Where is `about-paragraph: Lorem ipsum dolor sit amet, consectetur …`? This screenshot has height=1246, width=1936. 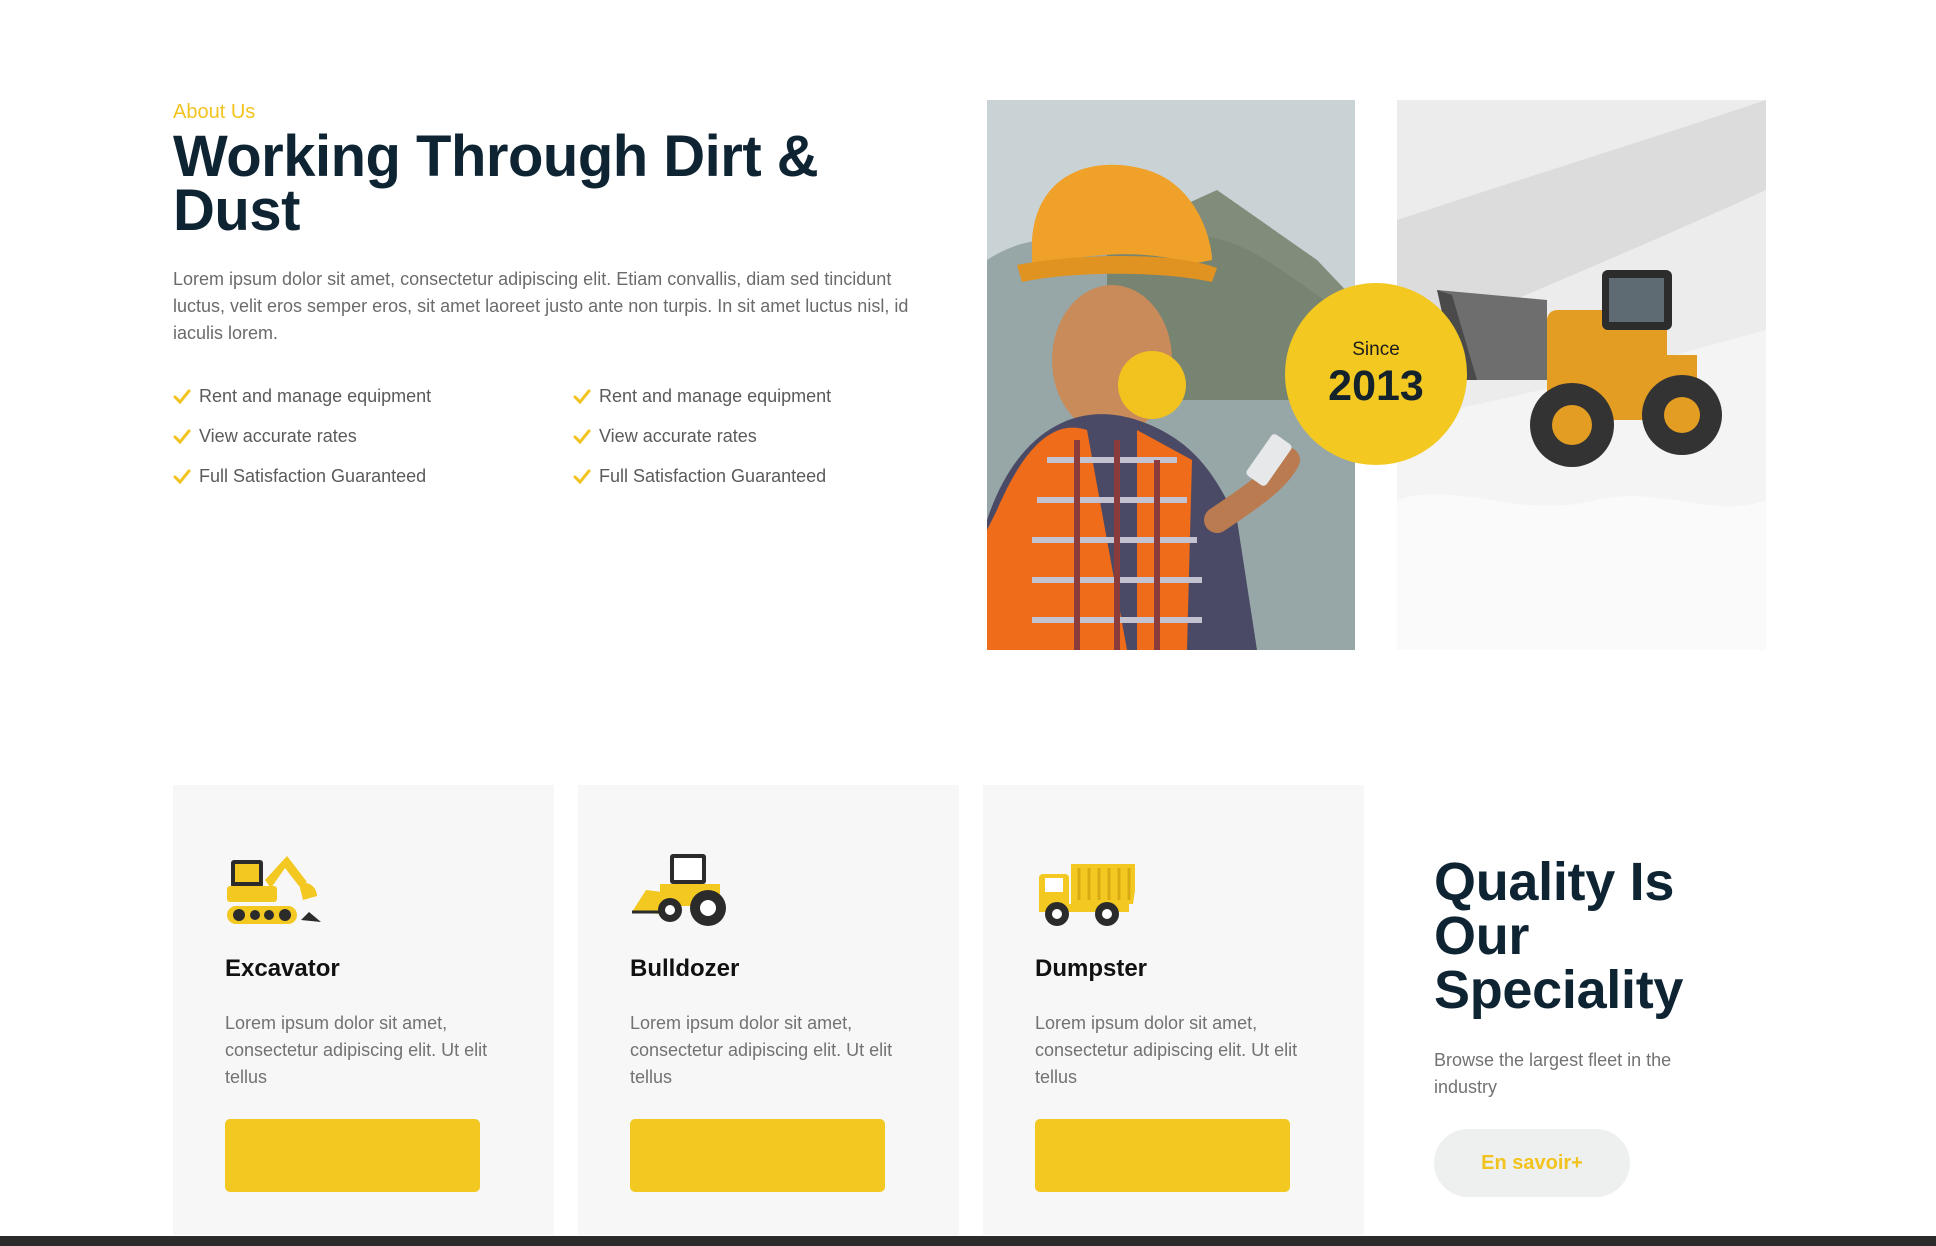 about-paragraph: Lorem ipsum dolor sit amet, consectetur … is located at coordinates (541, 306).